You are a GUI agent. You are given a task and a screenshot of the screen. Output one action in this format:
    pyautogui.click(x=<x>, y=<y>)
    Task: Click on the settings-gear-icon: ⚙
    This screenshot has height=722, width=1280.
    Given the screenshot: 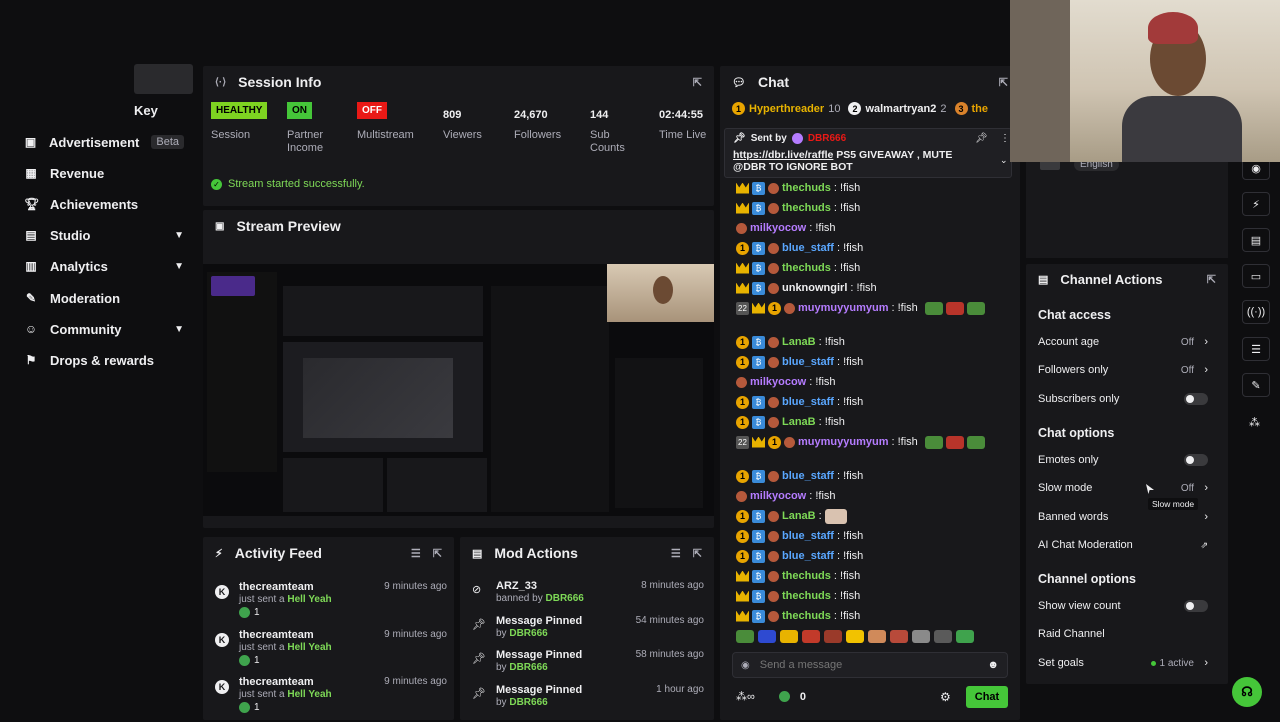 What is the action you would take?
    pyautogui.click(x=945, y=697)
    